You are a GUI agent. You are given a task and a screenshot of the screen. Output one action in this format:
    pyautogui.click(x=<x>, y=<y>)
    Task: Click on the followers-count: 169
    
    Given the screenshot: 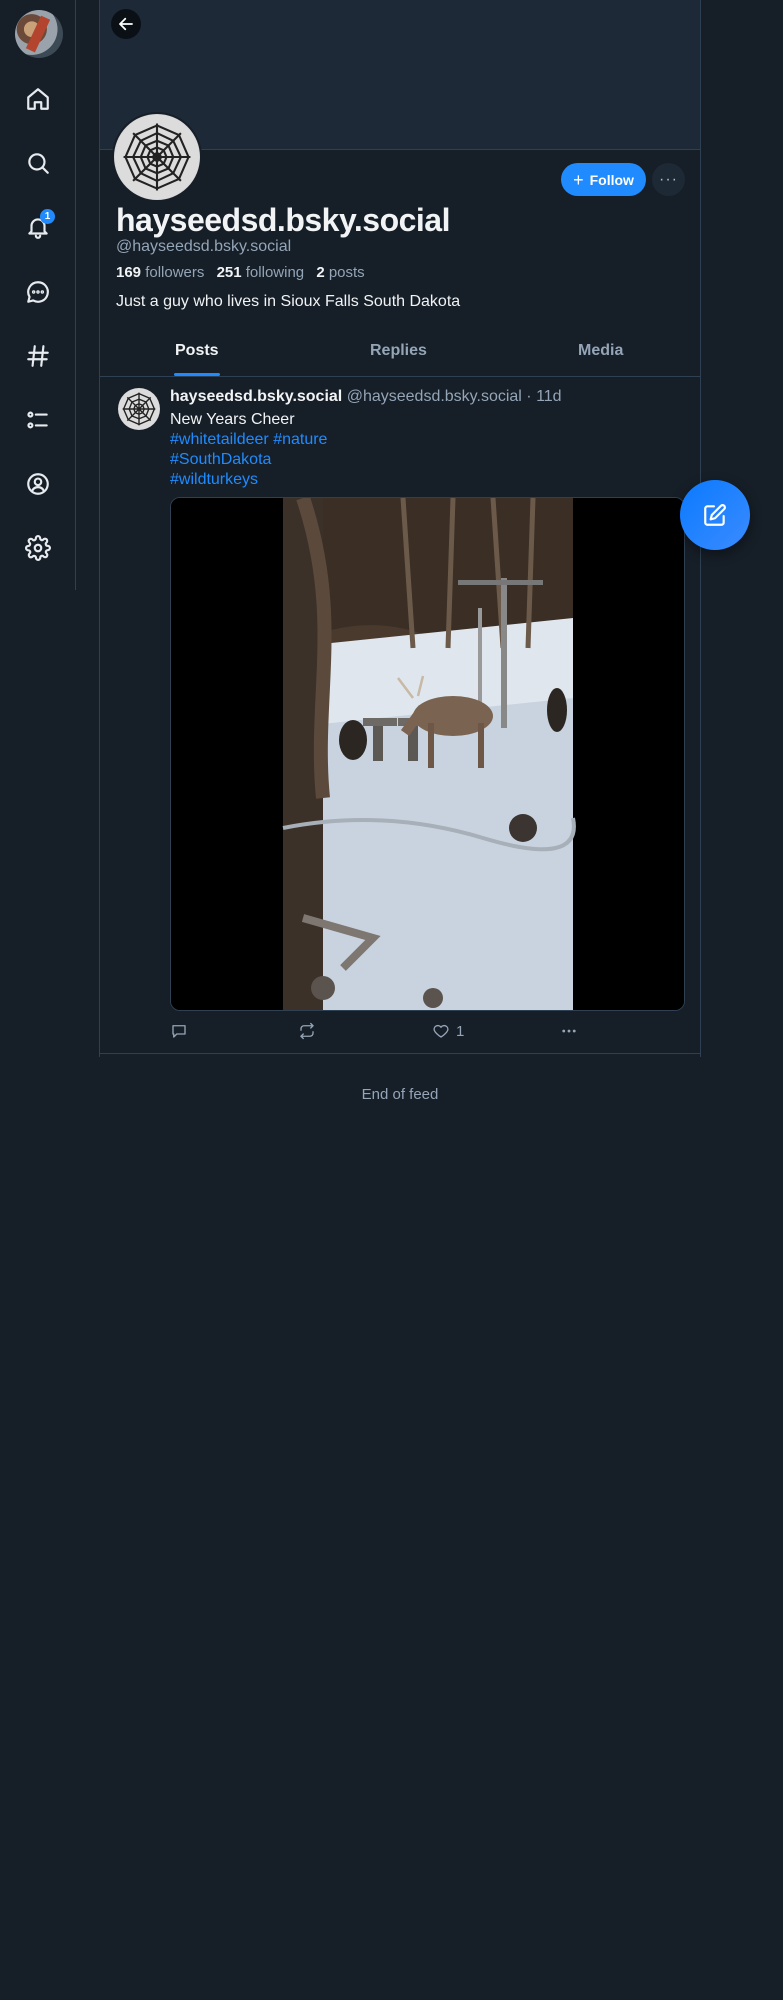 What is the action you would take?
    pyautogui.click(x=129, y=272)
    